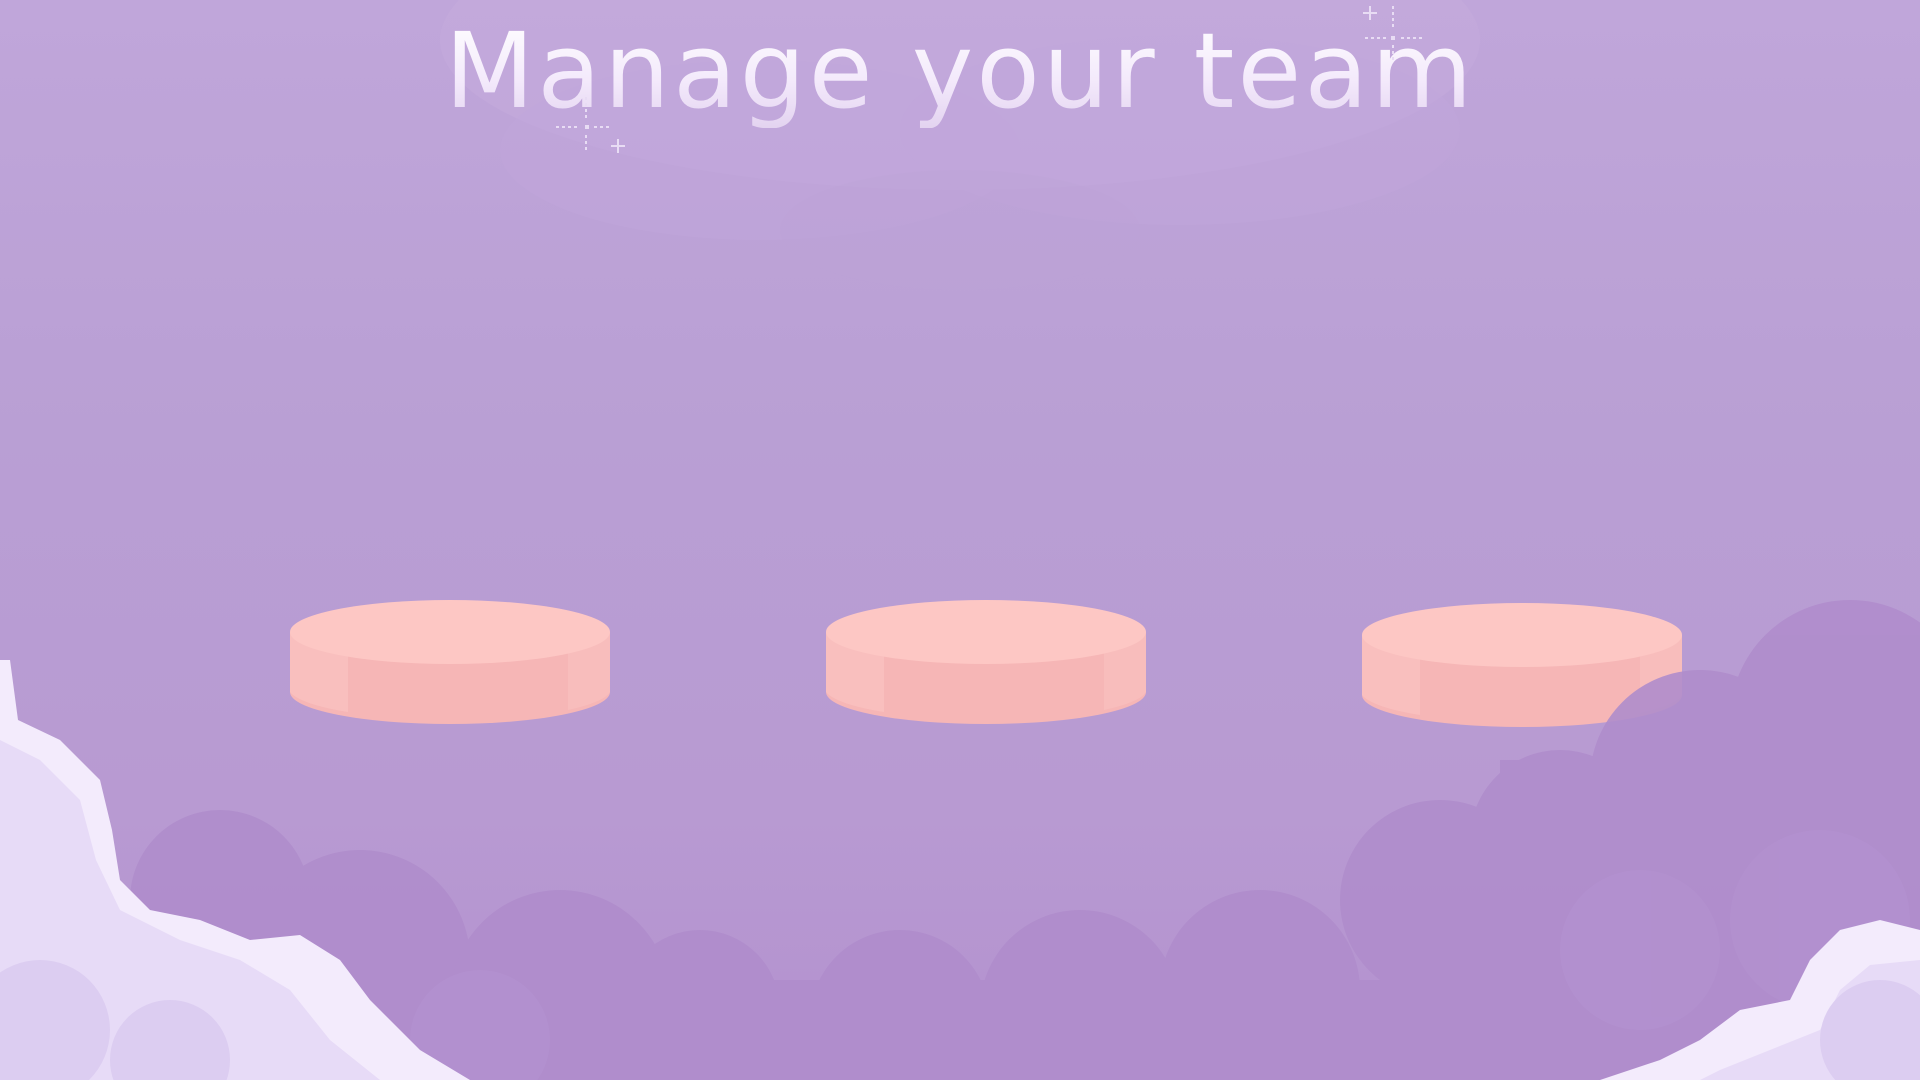  What do you see at coordinates (450, 662) in the screenshot?
I see `team-slot-1-podium` at bounding box center [450, 662].